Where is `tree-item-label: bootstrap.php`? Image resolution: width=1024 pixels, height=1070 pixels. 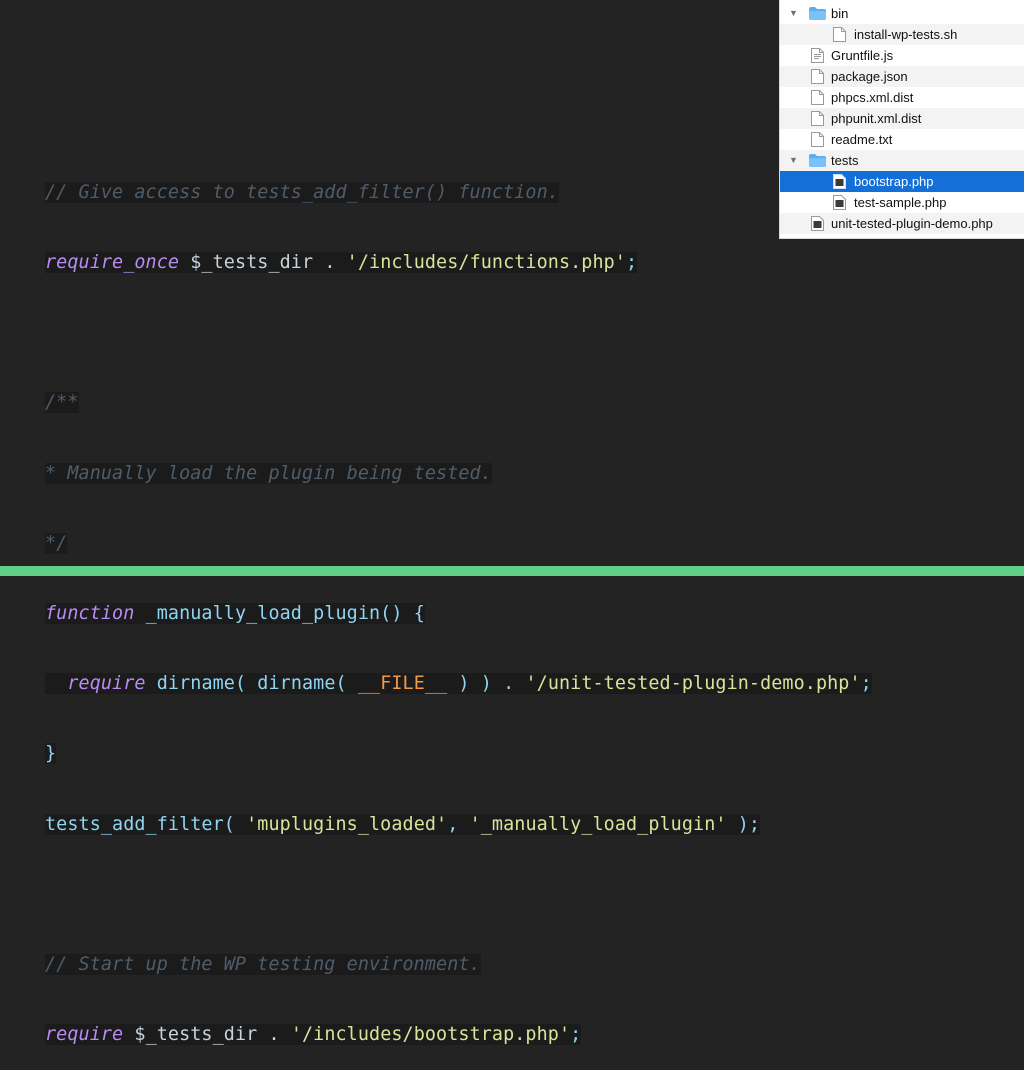 tree-item-label: bootstrap.php is located at coordinates (894, 181).